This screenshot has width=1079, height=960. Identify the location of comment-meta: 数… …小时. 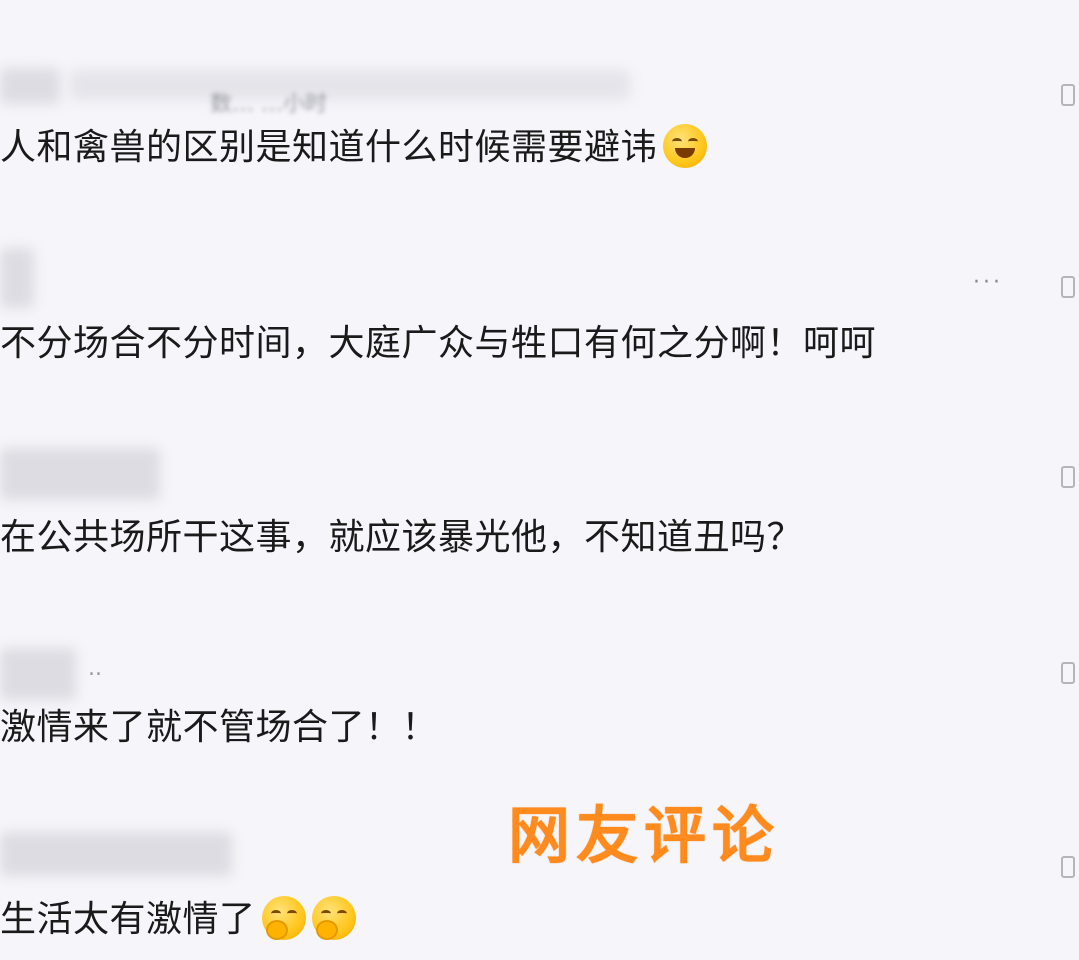
(268, 104).